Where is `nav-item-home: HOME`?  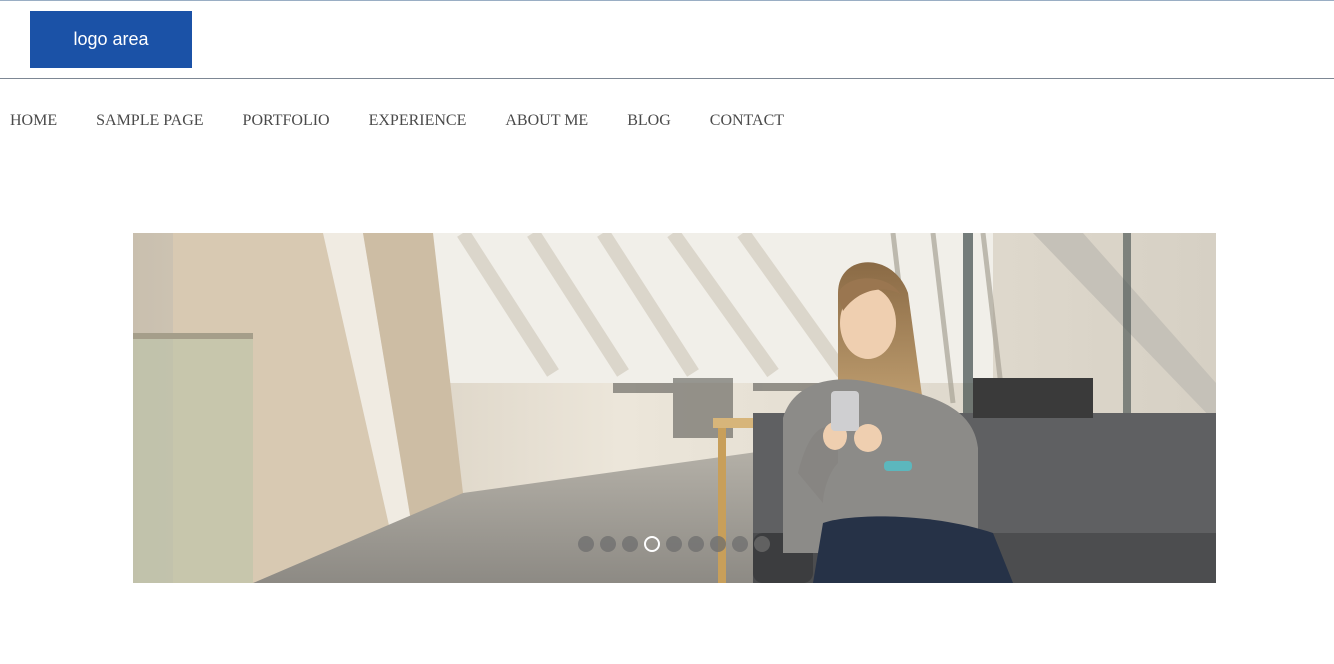
nav-item-home: HOME is located at coordinates (33, 121).